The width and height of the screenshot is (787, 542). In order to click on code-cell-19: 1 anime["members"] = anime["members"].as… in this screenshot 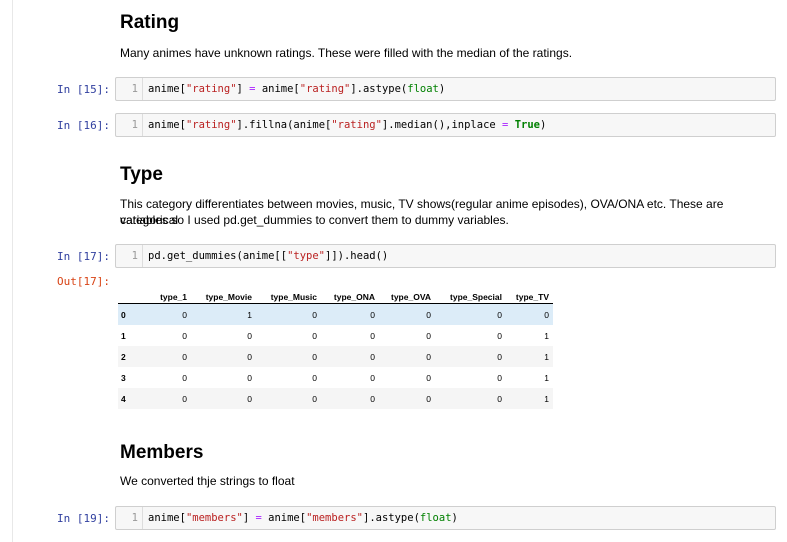, I will do `click(445, 518)`.